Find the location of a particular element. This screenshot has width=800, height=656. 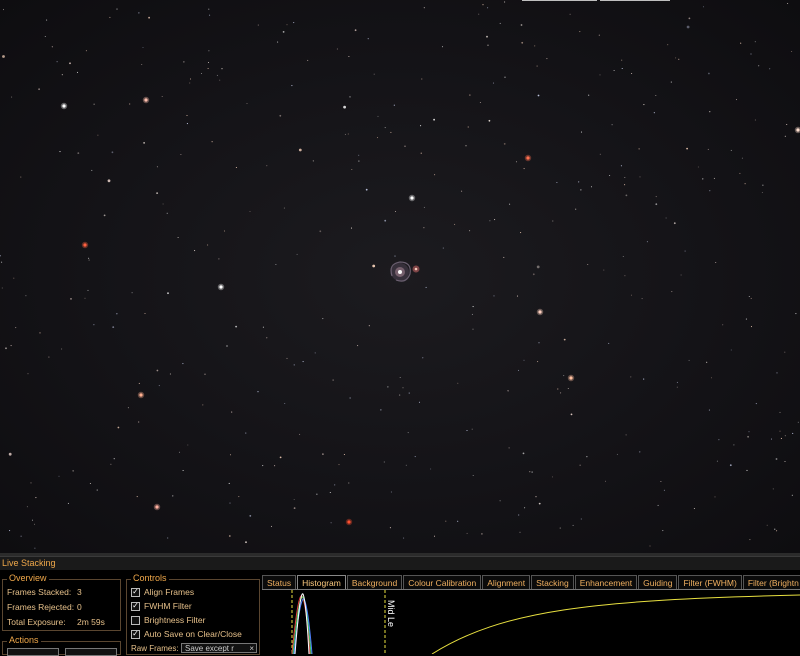

checkbox-box is located at coordinates (135, 620).